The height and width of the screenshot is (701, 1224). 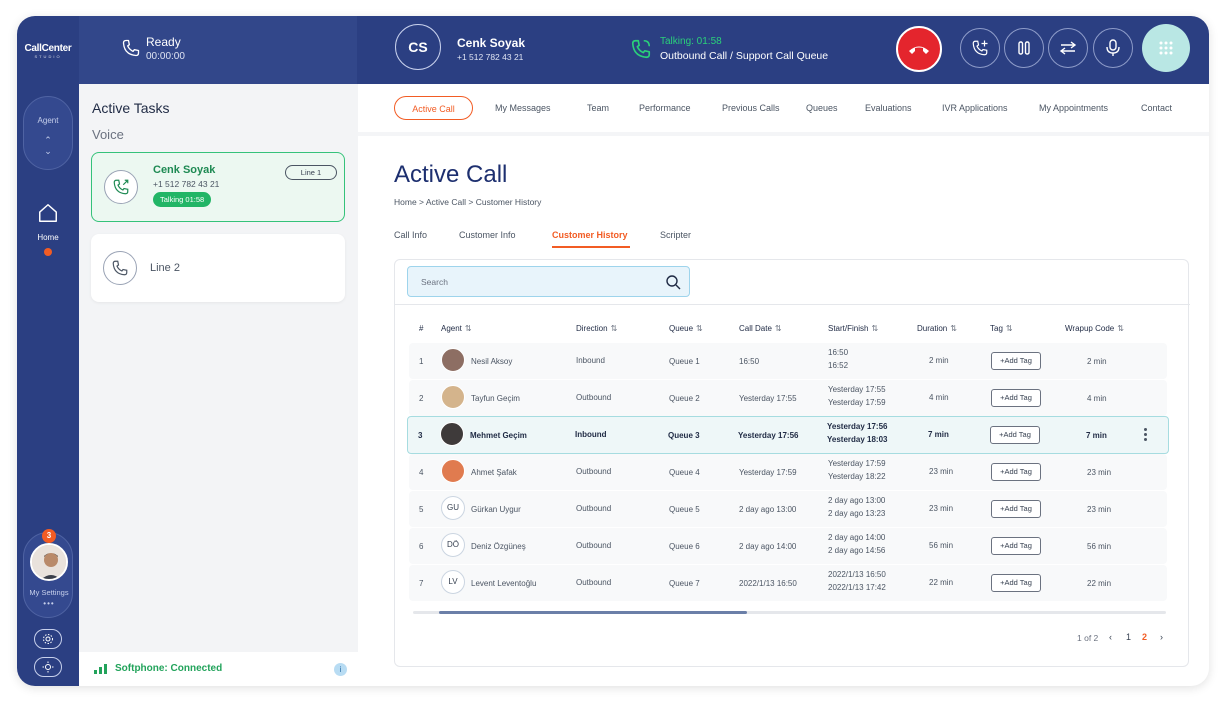 I want to click on prev-page-icon: ‹, so click(x=1110, y=637).